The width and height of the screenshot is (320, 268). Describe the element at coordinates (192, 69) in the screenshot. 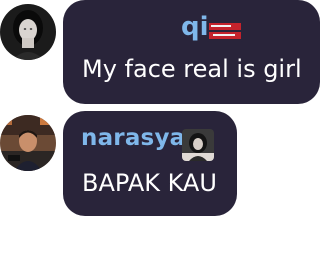

I see `message-text: My face real is girl` at that location.